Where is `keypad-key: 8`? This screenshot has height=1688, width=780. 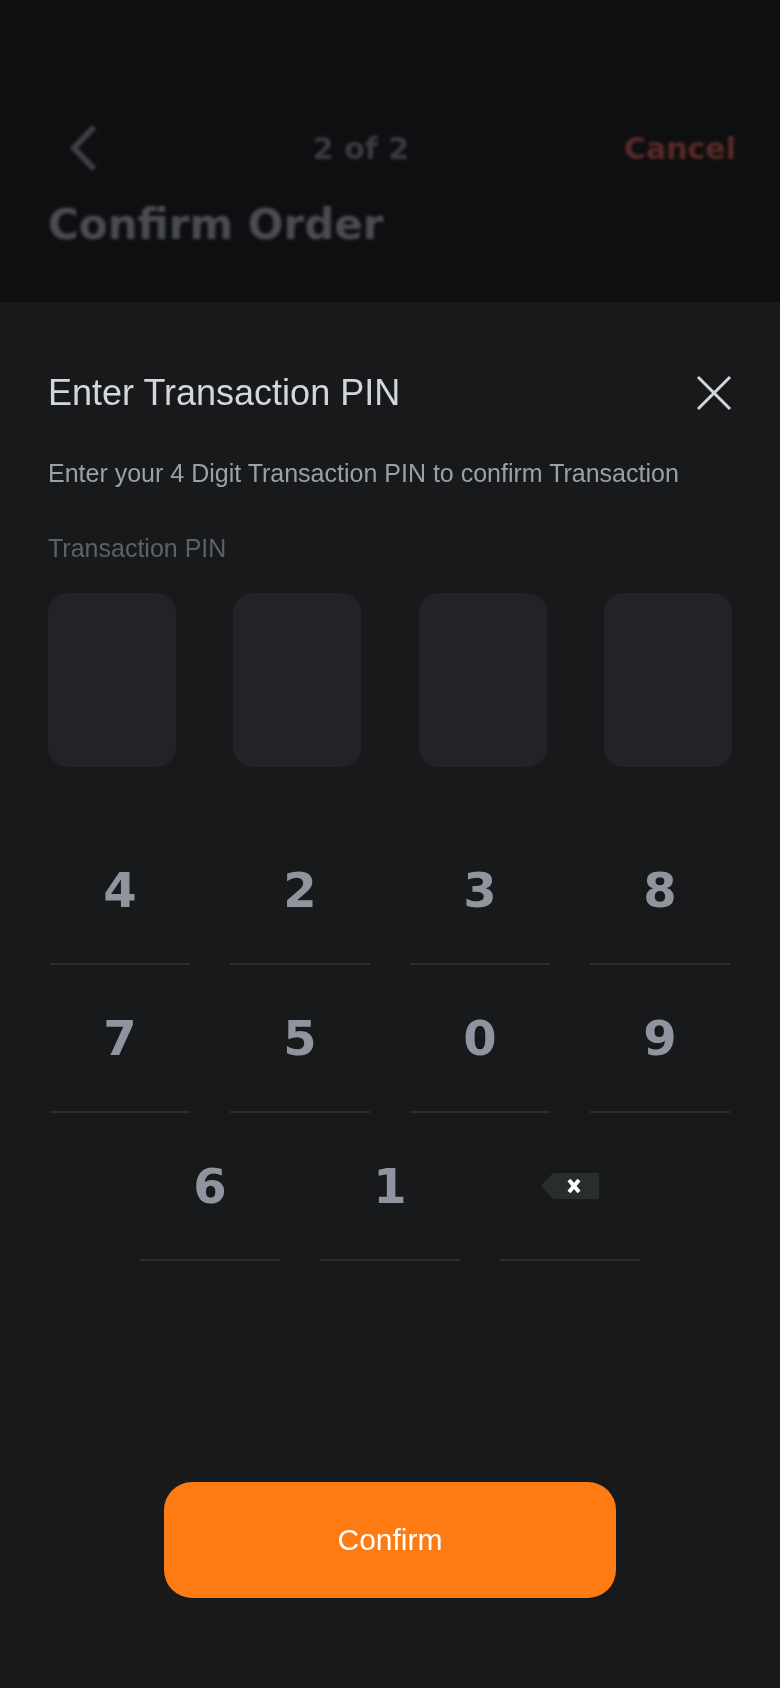
keypad-key: 8 is located at coordinates (660, 891).